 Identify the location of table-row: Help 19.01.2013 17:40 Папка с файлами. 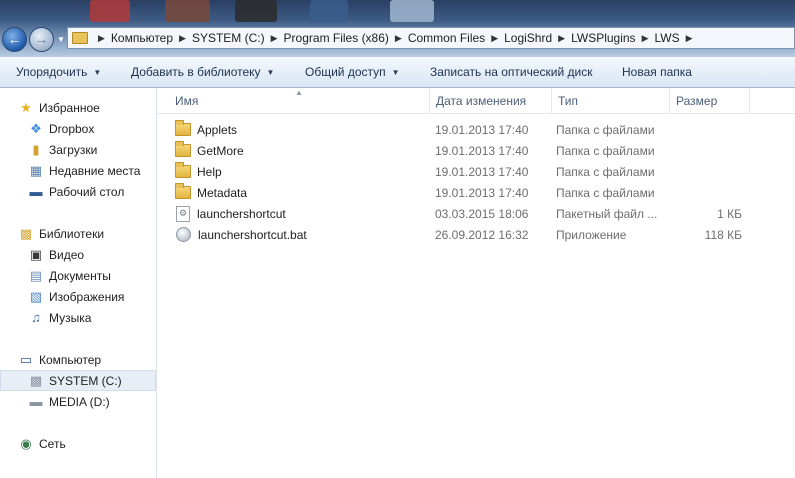
(476, 171).